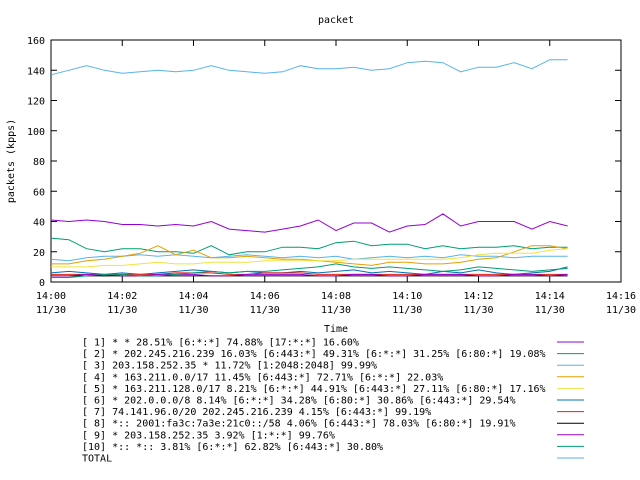 Image resolution: width=640 pixels, height=480 pixels. I want to click on y-tick-label: 120, so click(36, 102).